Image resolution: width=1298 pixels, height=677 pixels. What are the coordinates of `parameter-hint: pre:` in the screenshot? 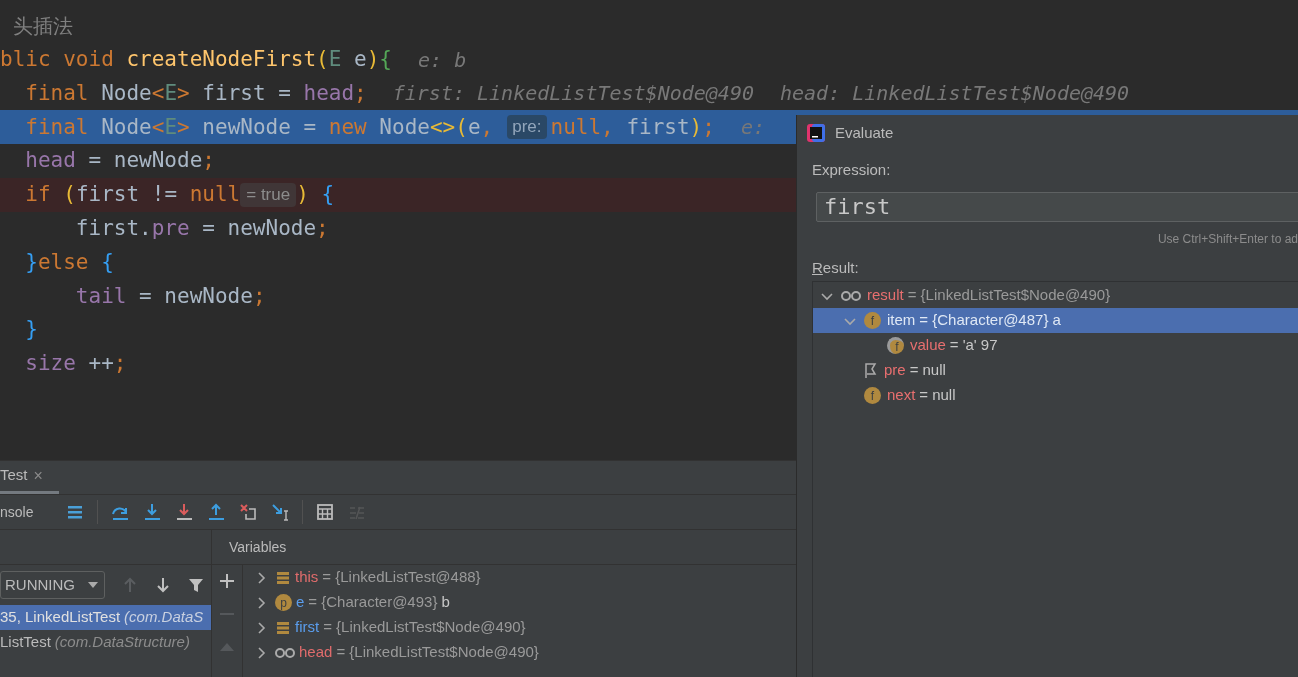 It's located at (527, 127).